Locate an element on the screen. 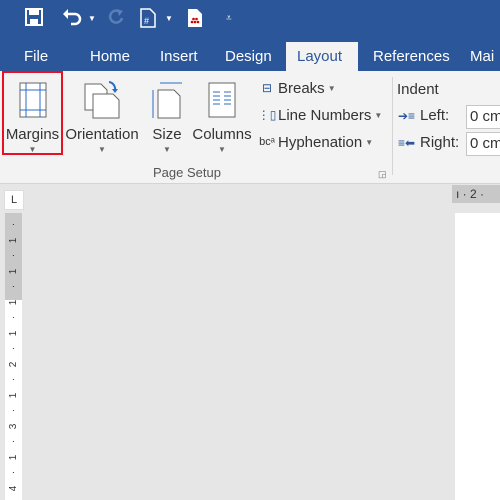 This screenshot has width=500, height=500. columns-button: Columns ▼ is located at coordinates (222, 114).